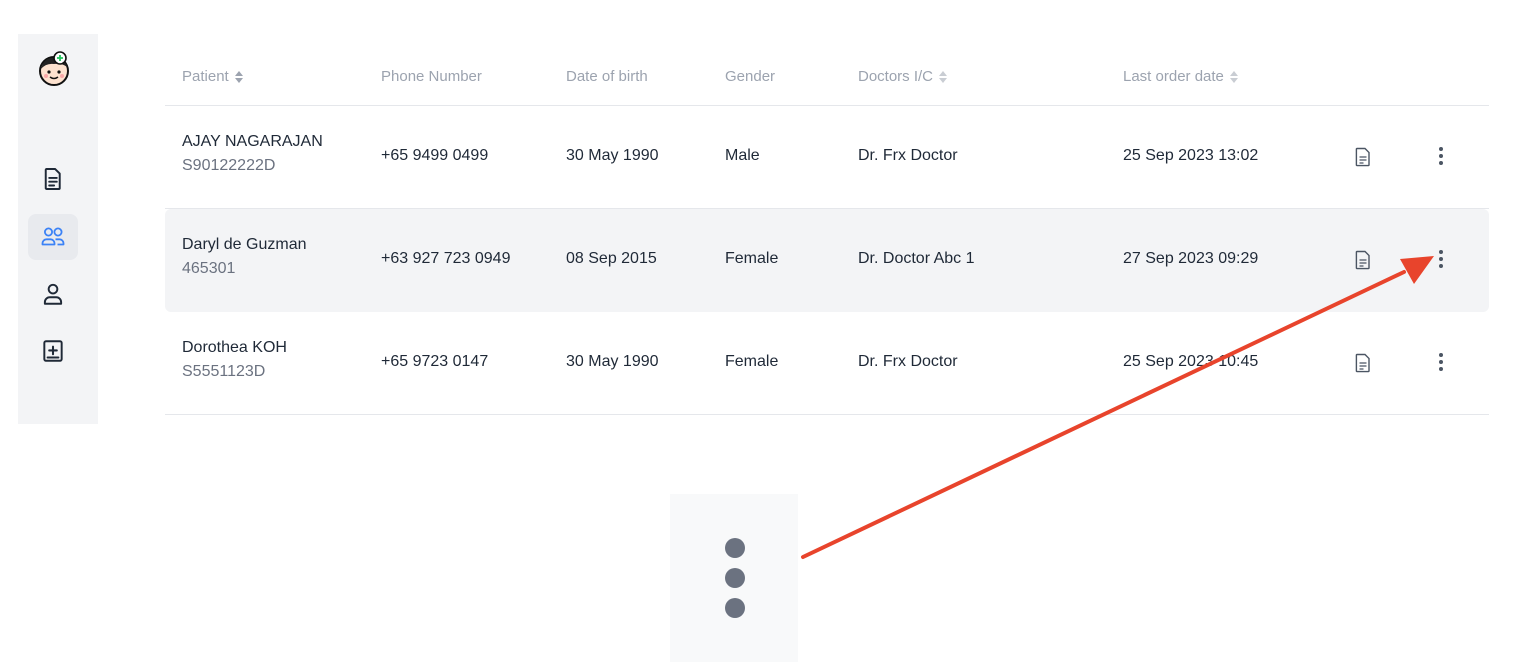 The height and width of the screenshot is (666, 1514). What do you see at coordinates (607, 76) in the screenshot?
I see `header-dob: Date of birth` at bounding box center [607, 76].